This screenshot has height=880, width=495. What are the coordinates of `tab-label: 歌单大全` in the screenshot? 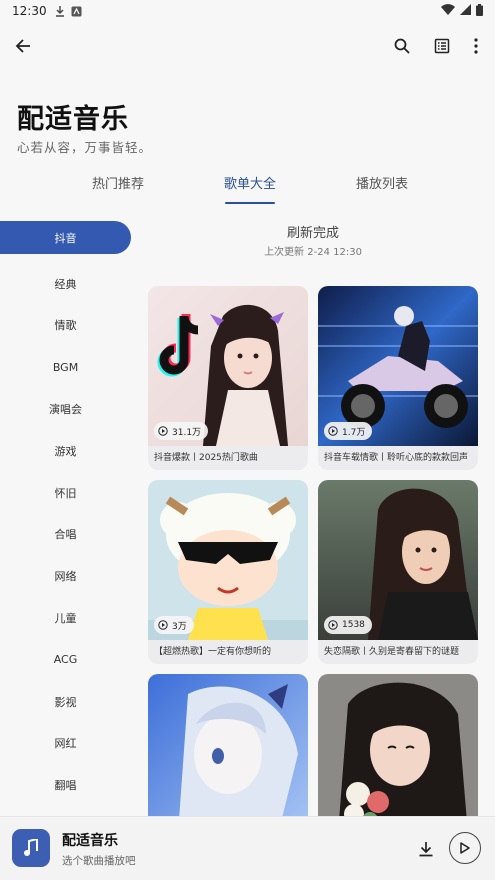 It's located at (249, 184).